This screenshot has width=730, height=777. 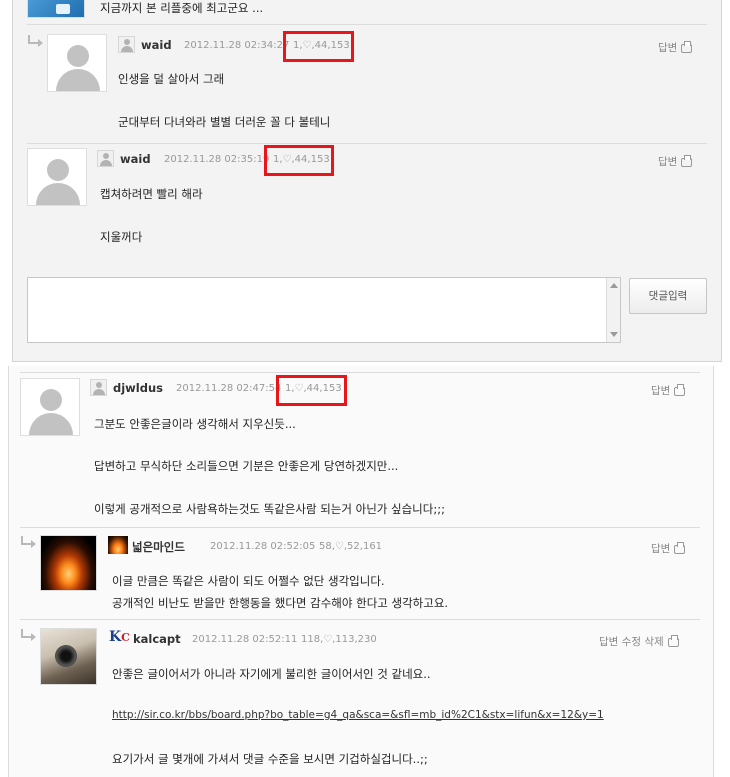 I want to click on comment-body-line: 군대부터 다녀와라 별별 더러운 꼴 다 볼테니, so click(x=224, y=122).